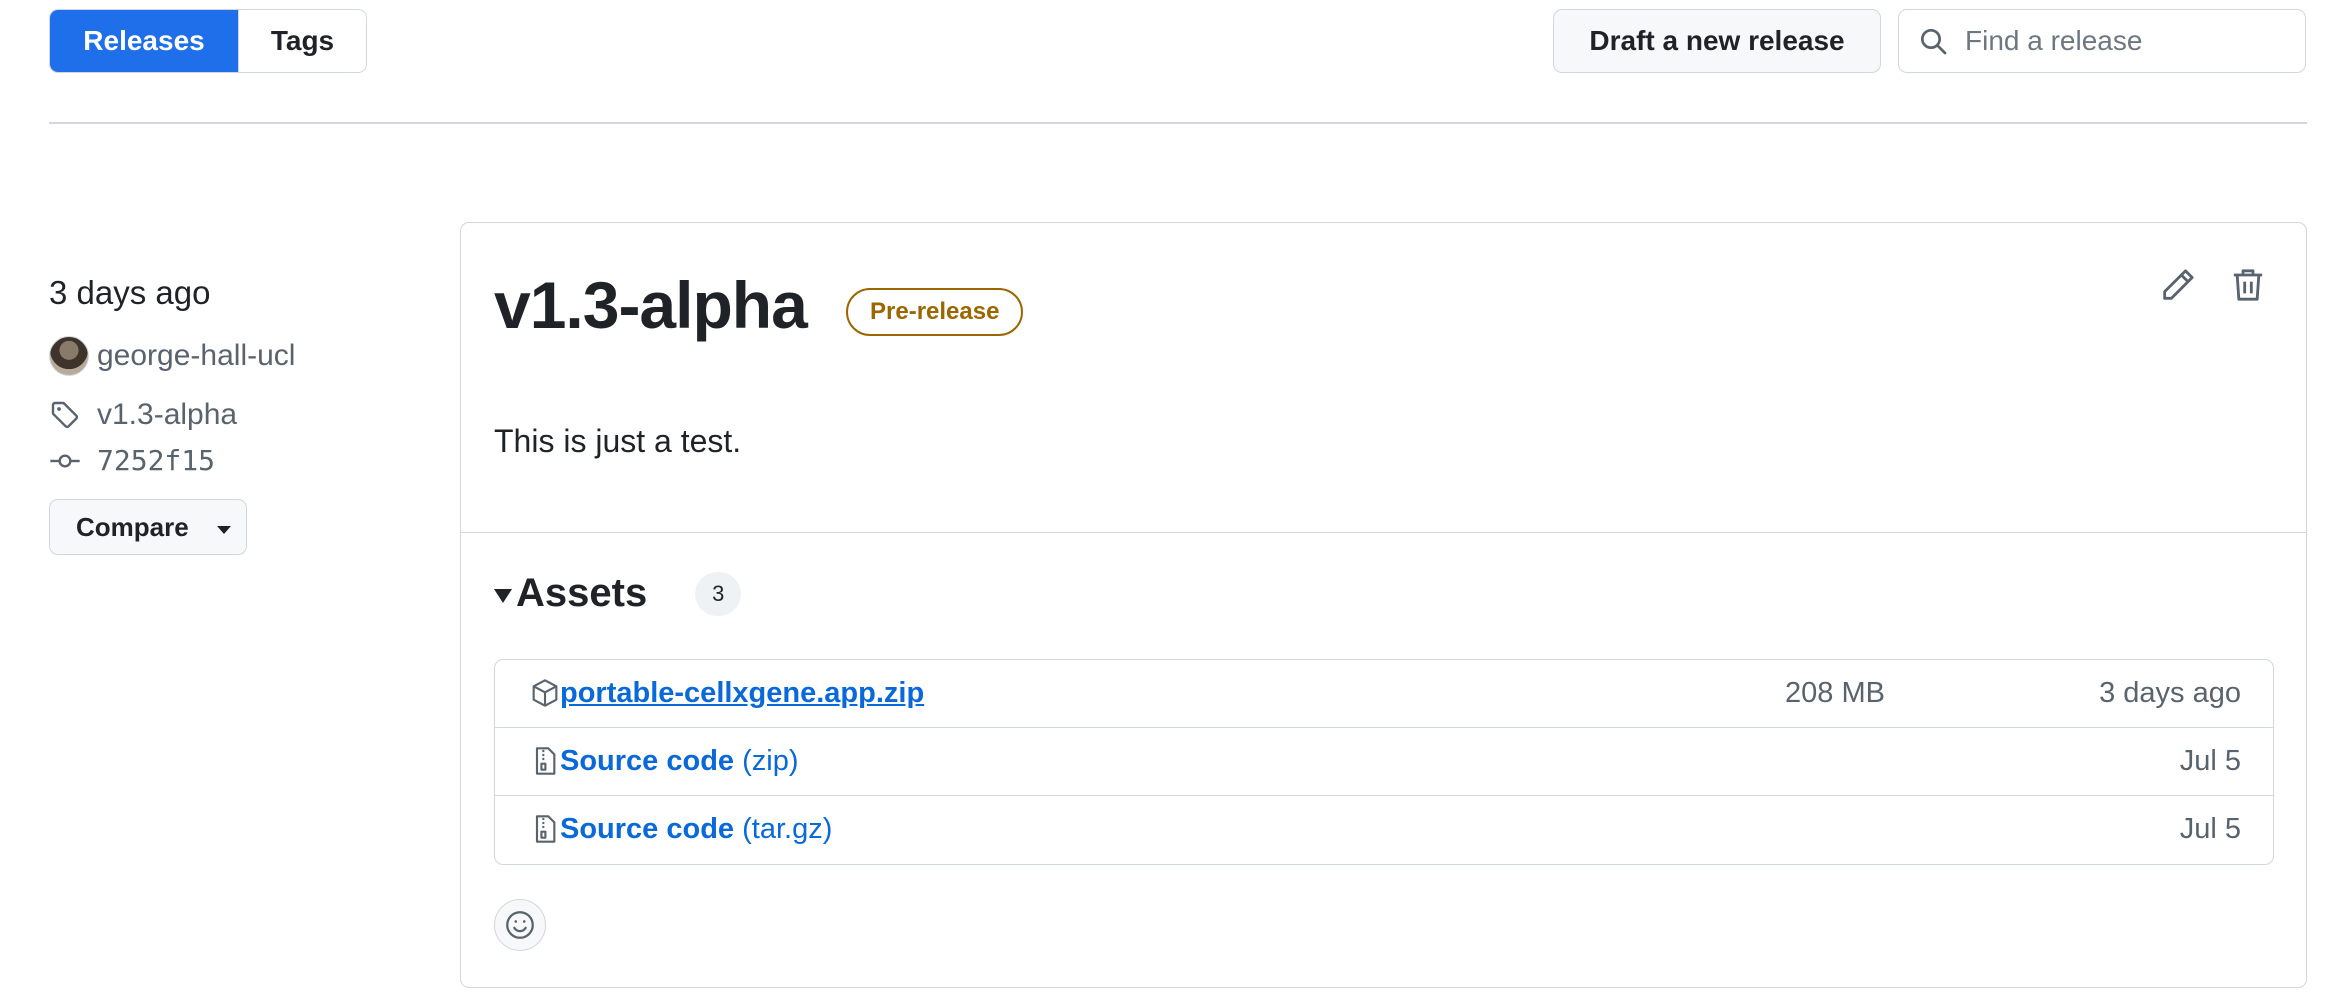  I want to click on tag-icon, so click(65, 415).